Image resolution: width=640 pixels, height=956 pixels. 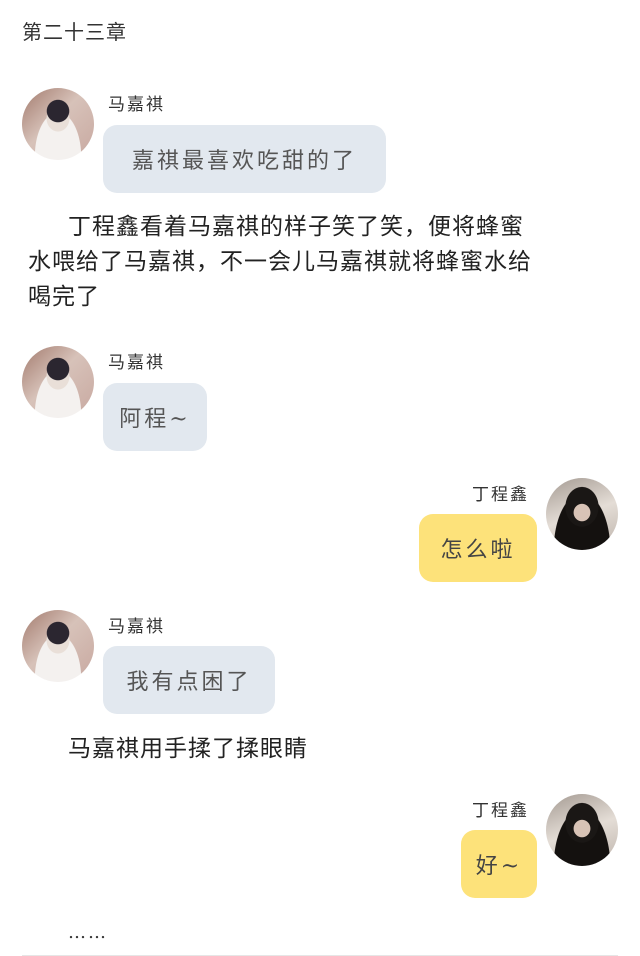 What do you see at coordinates (188, 749) in the screenshot?
I see `narration-line: 马嘉祺用手揉了揉眼睛` at bounding box center [188, 749].